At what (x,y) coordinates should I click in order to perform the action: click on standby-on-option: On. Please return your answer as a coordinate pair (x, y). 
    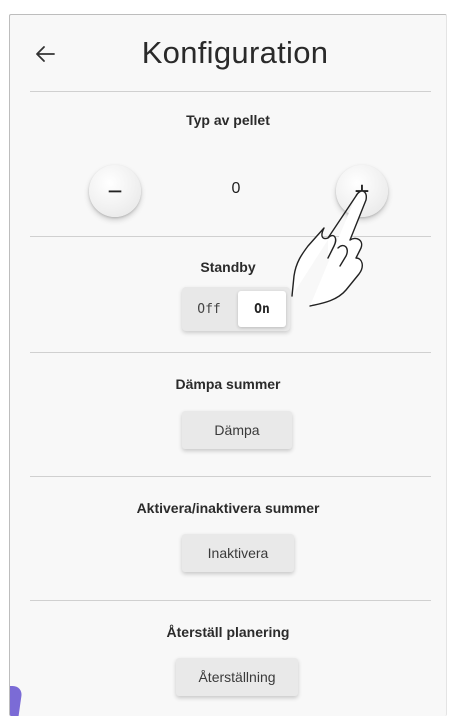
    Looking at the image, I should click on (262, 309).